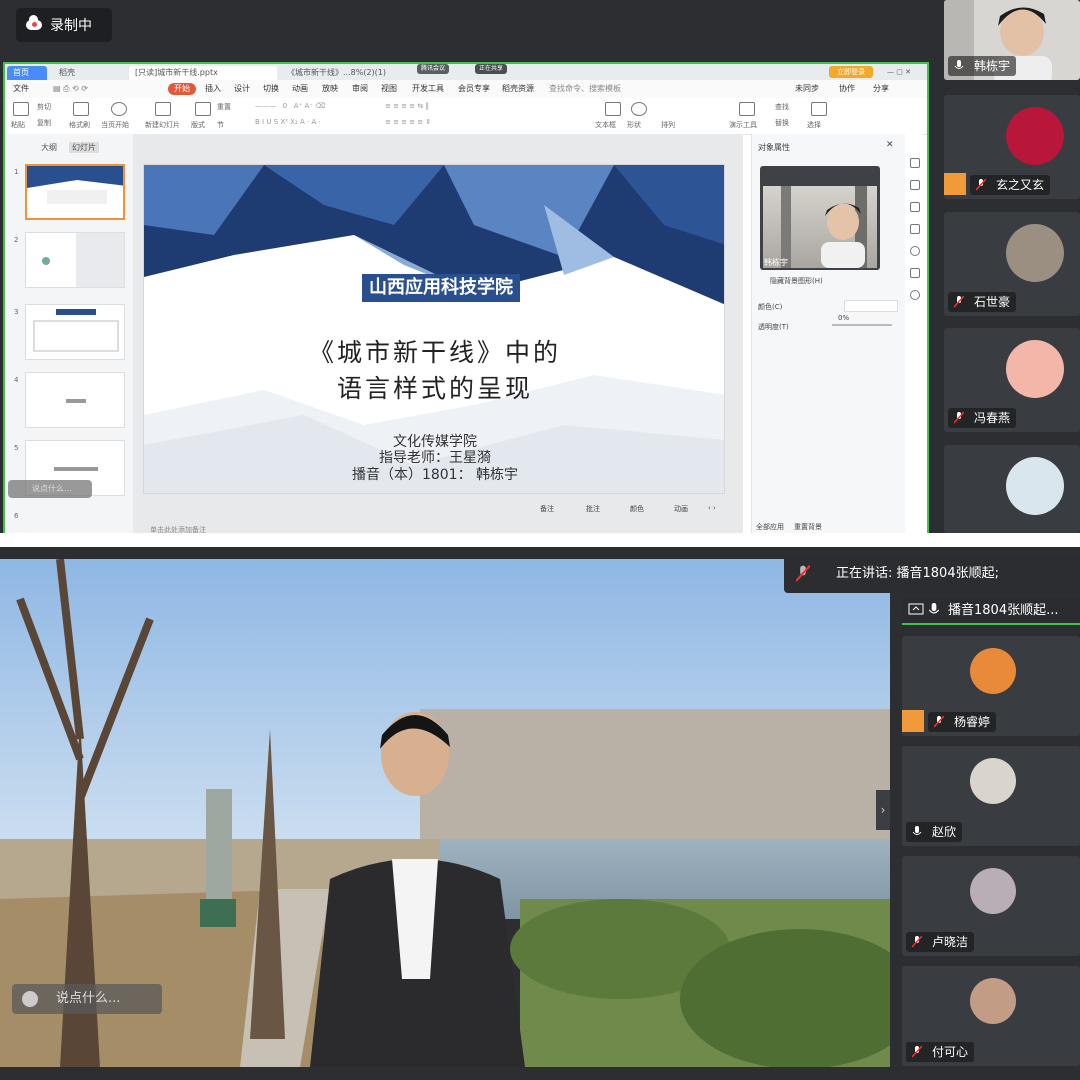 Image resolution: width=1080 pixels, height=1080 pixels. I want to click on command-search: 查找命令、搜索模板, so click(585, 89).